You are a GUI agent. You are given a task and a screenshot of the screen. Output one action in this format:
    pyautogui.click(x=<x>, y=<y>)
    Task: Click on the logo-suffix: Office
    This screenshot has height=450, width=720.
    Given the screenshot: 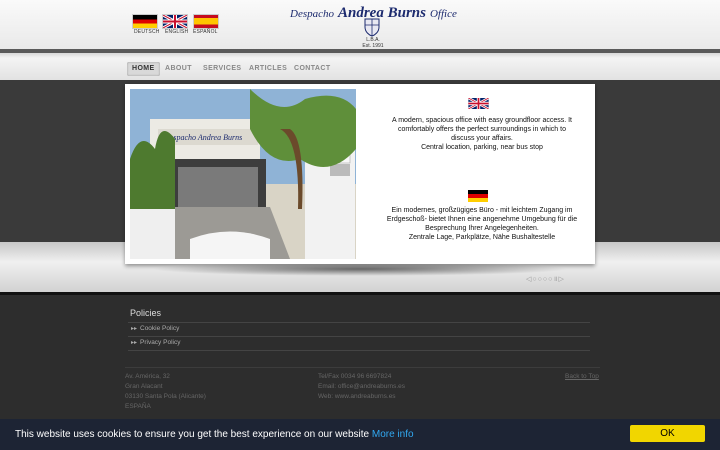 What is the action you would take?
    pyautogui.click(x=443, y=14)
    